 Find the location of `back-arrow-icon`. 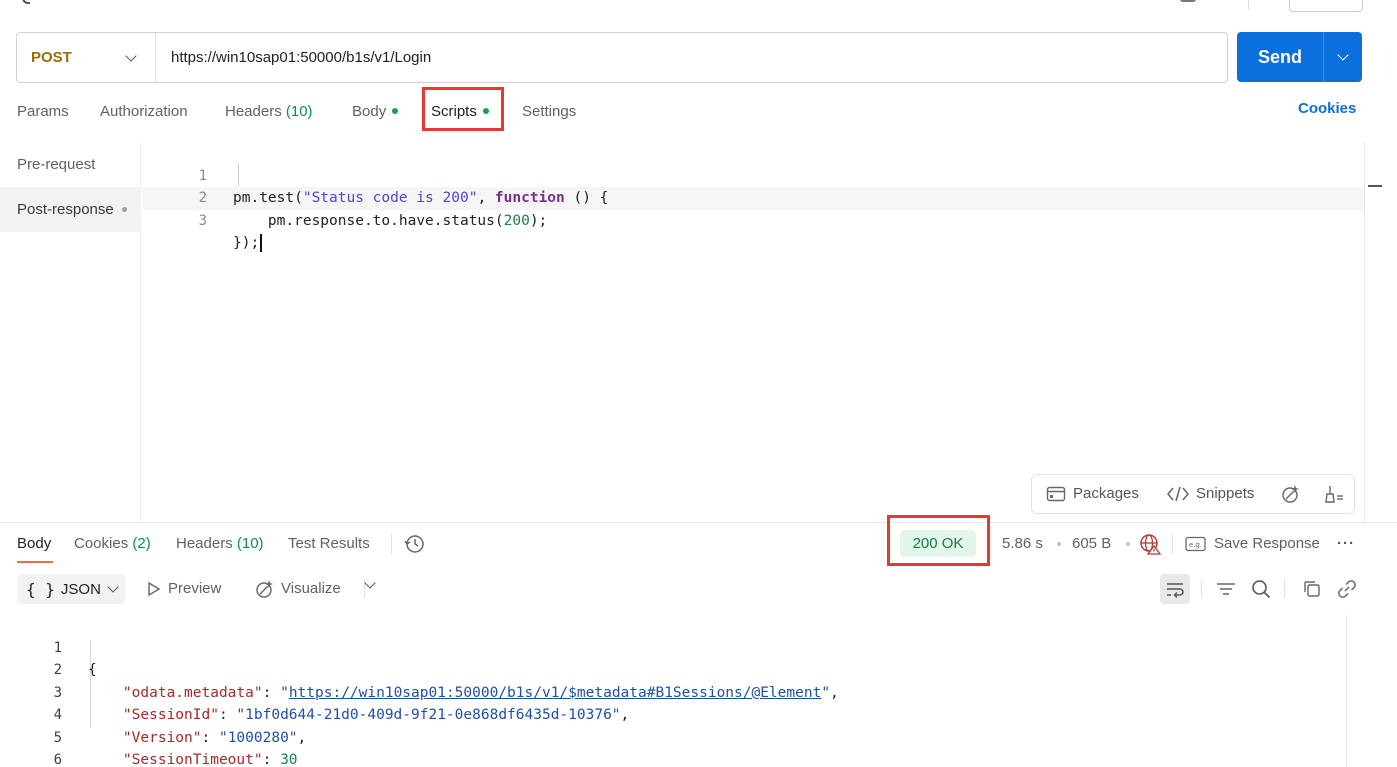

back-arrow-icon is located at coordinates (26, 2).